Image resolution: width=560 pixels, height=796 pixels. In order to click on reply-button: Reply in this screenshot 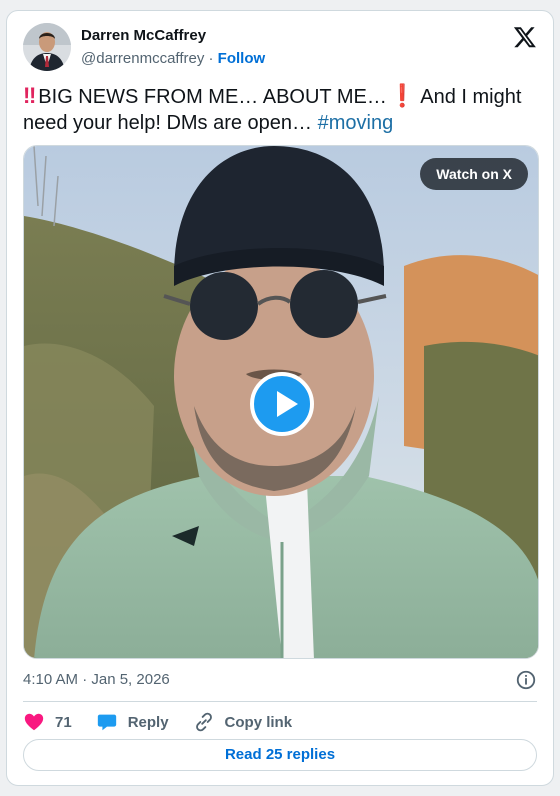, I will do `click(132, 722)`.